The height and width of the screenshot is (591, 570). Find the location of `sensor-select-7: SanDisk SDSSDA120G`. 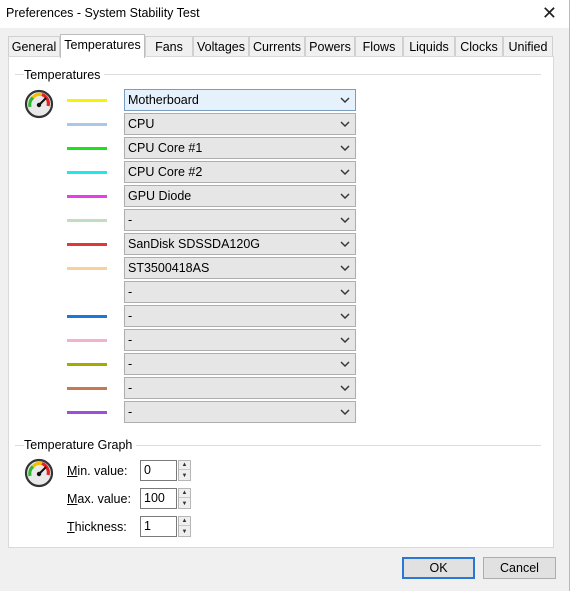

sensor-select-7: SanDisk SDSSDA120G is located at coordinates (240, 244).